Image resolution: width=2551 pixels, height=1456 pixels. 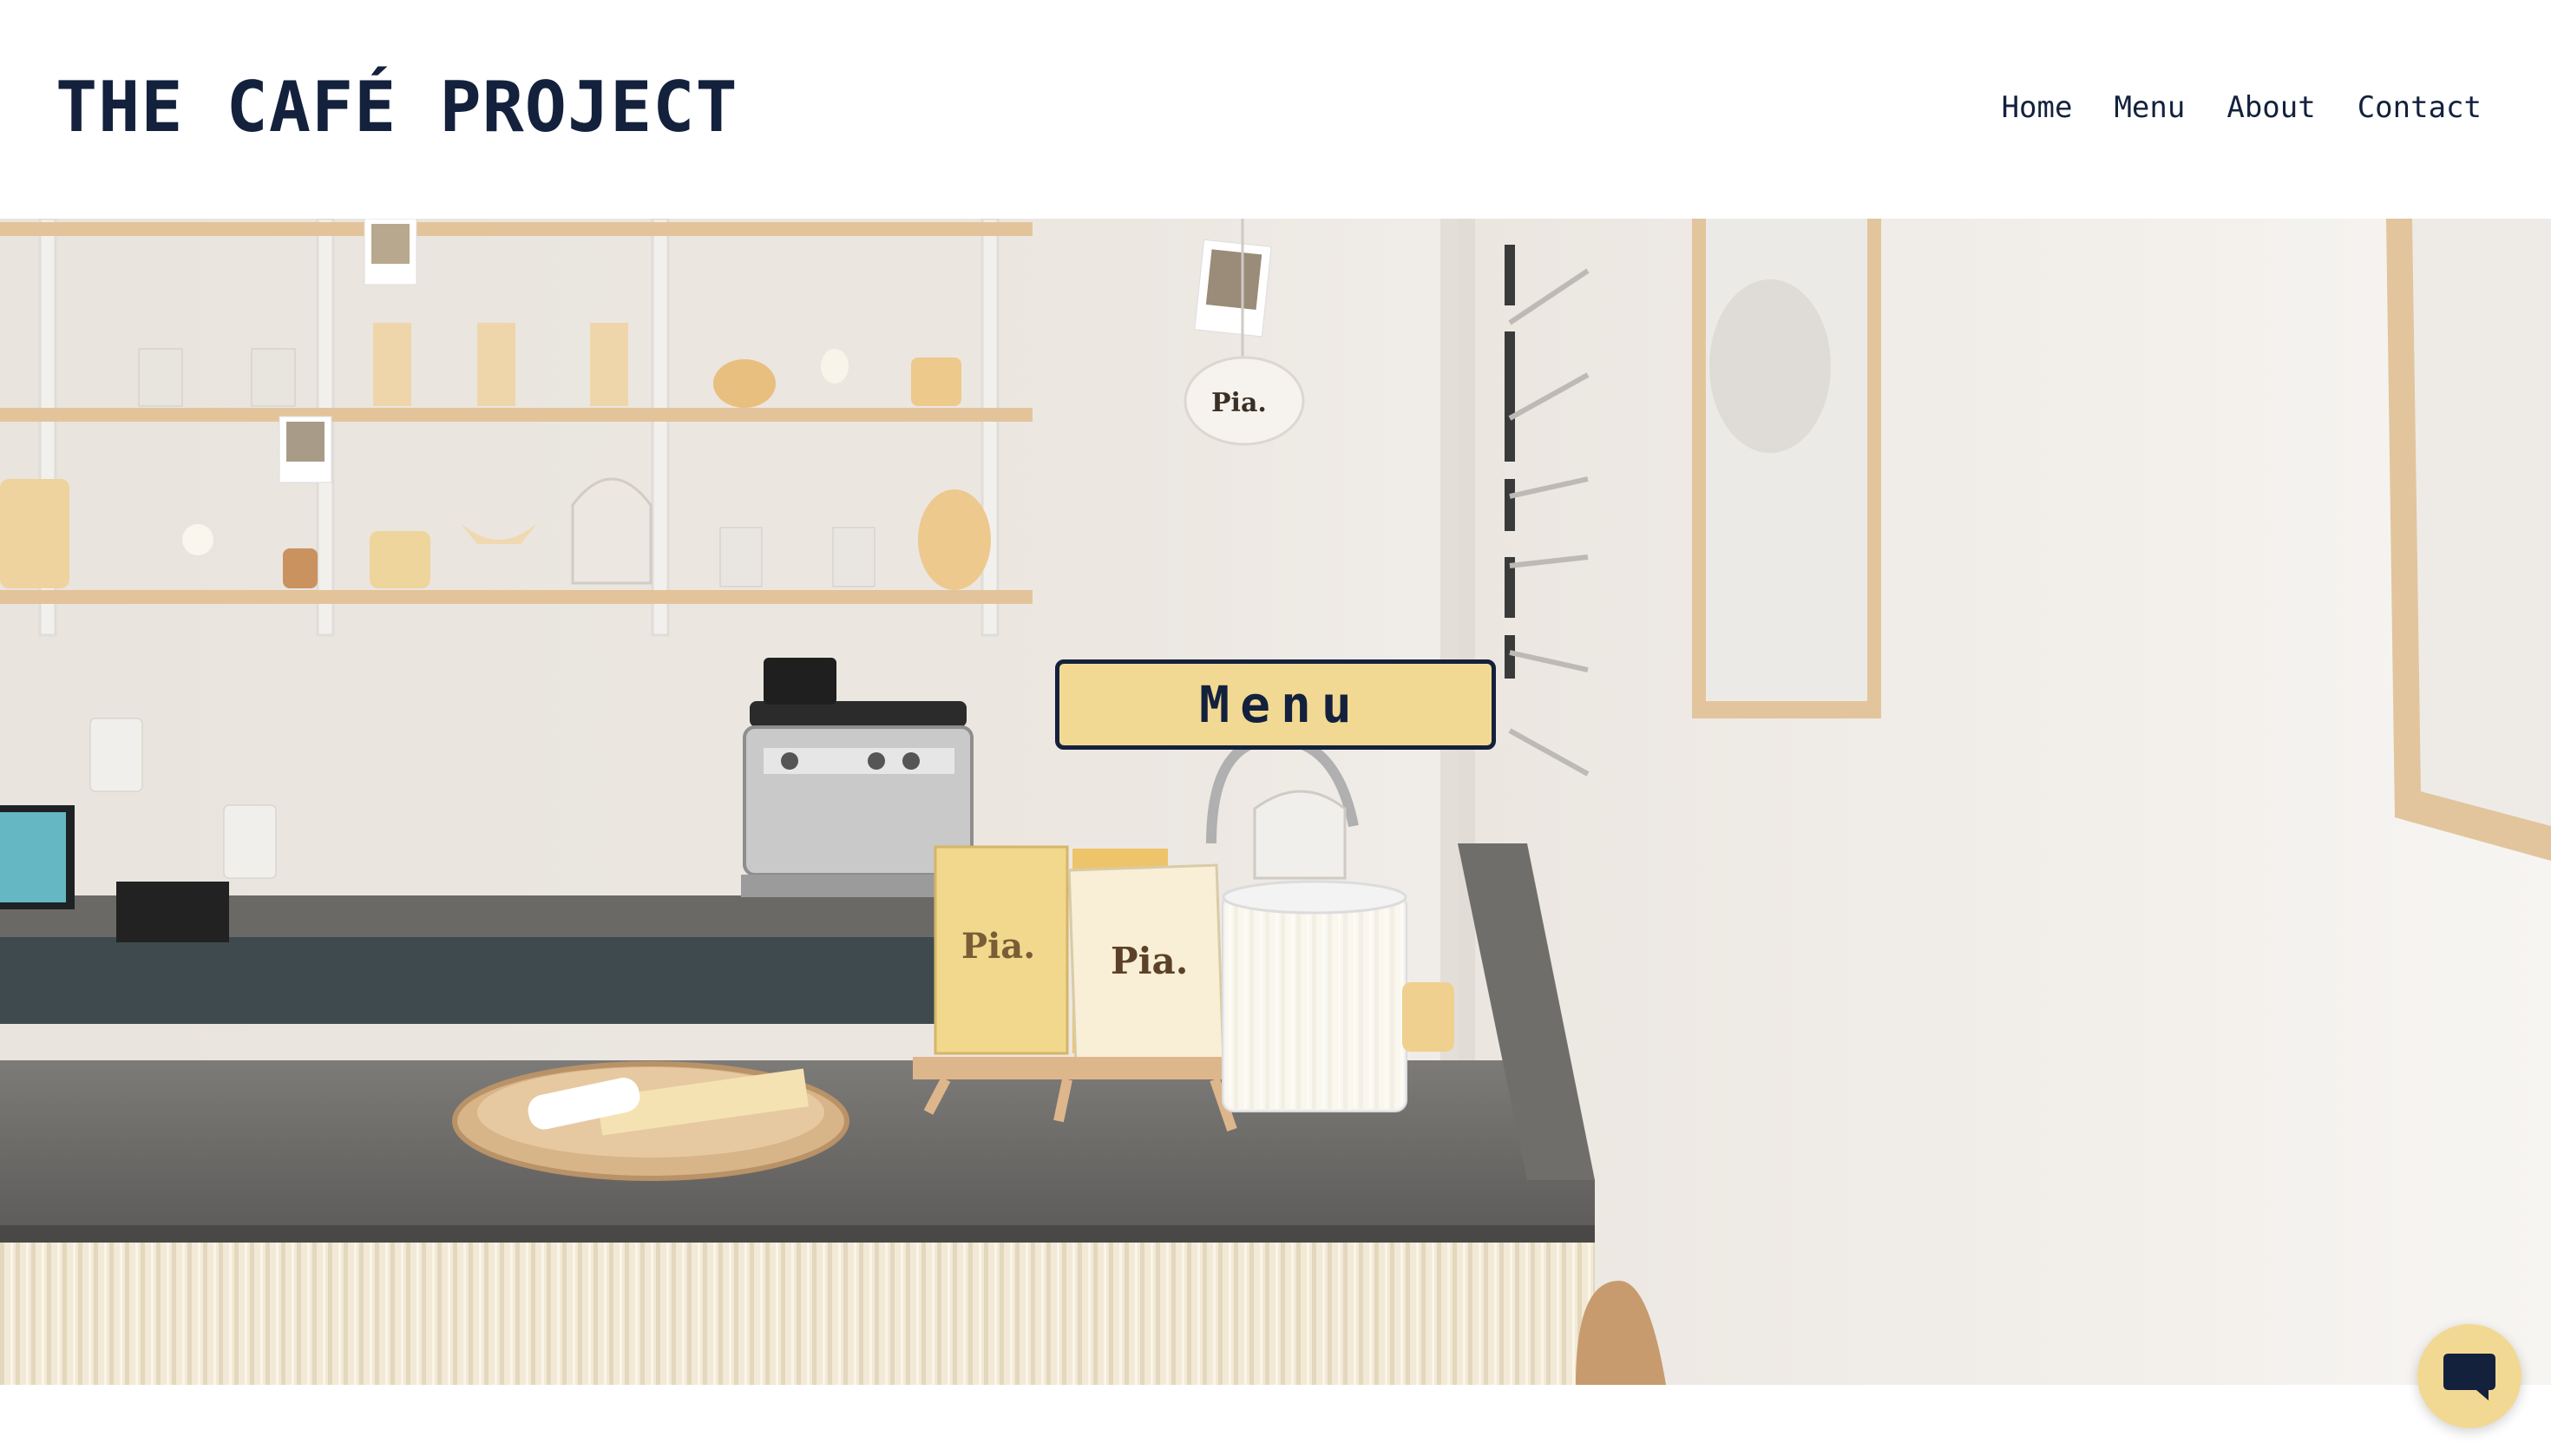 I want to click on nav-link-home: Home, so click(x=2037, y=107).